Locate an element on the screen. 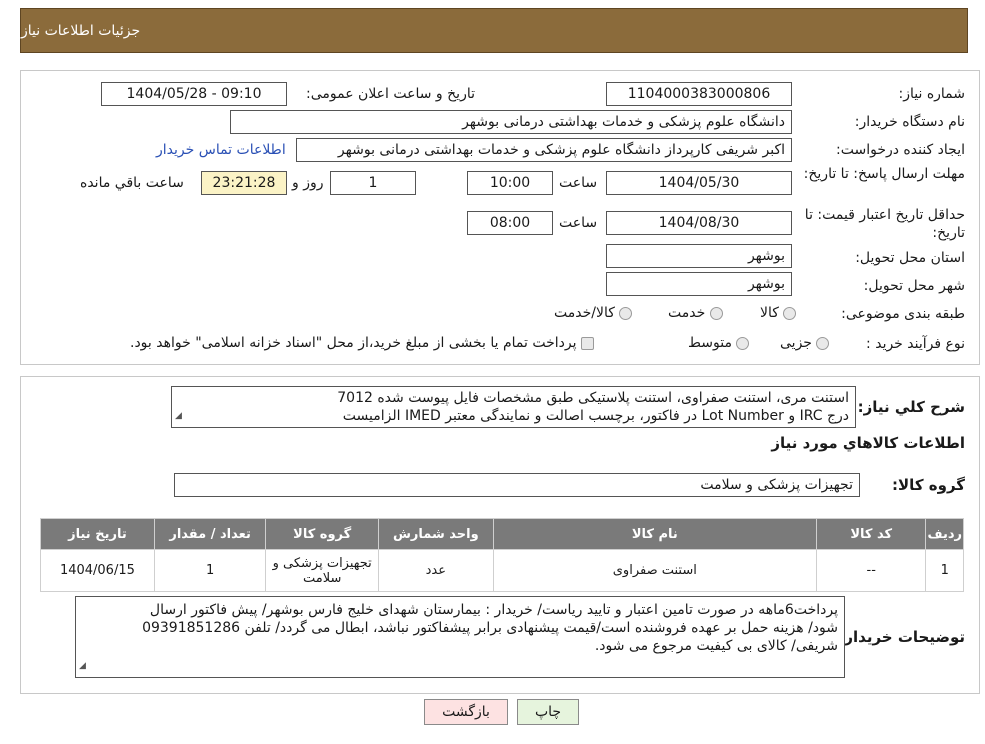  validity-date-field: 1404/08/30 is located at coordinates (699, 223).